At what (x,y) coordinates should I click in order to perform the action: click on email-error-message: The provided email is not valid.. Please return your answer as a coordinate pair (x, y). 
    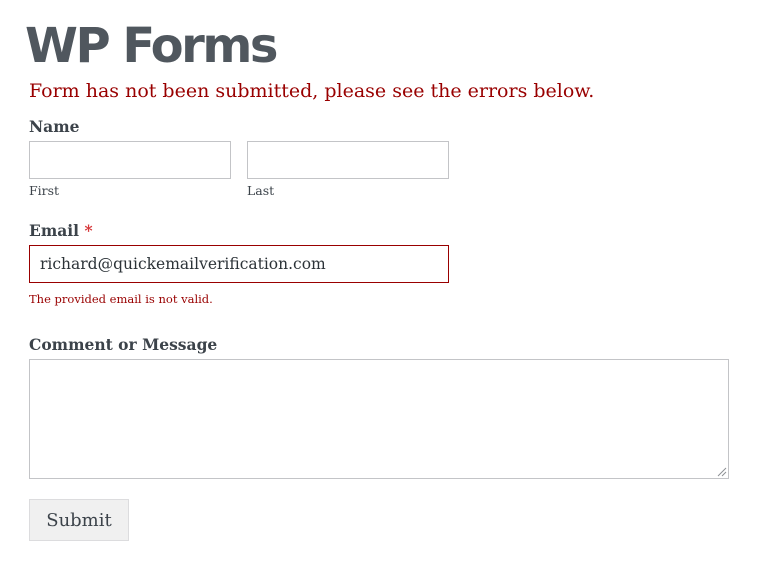
    Looking at the image, I should click on (121, 299).